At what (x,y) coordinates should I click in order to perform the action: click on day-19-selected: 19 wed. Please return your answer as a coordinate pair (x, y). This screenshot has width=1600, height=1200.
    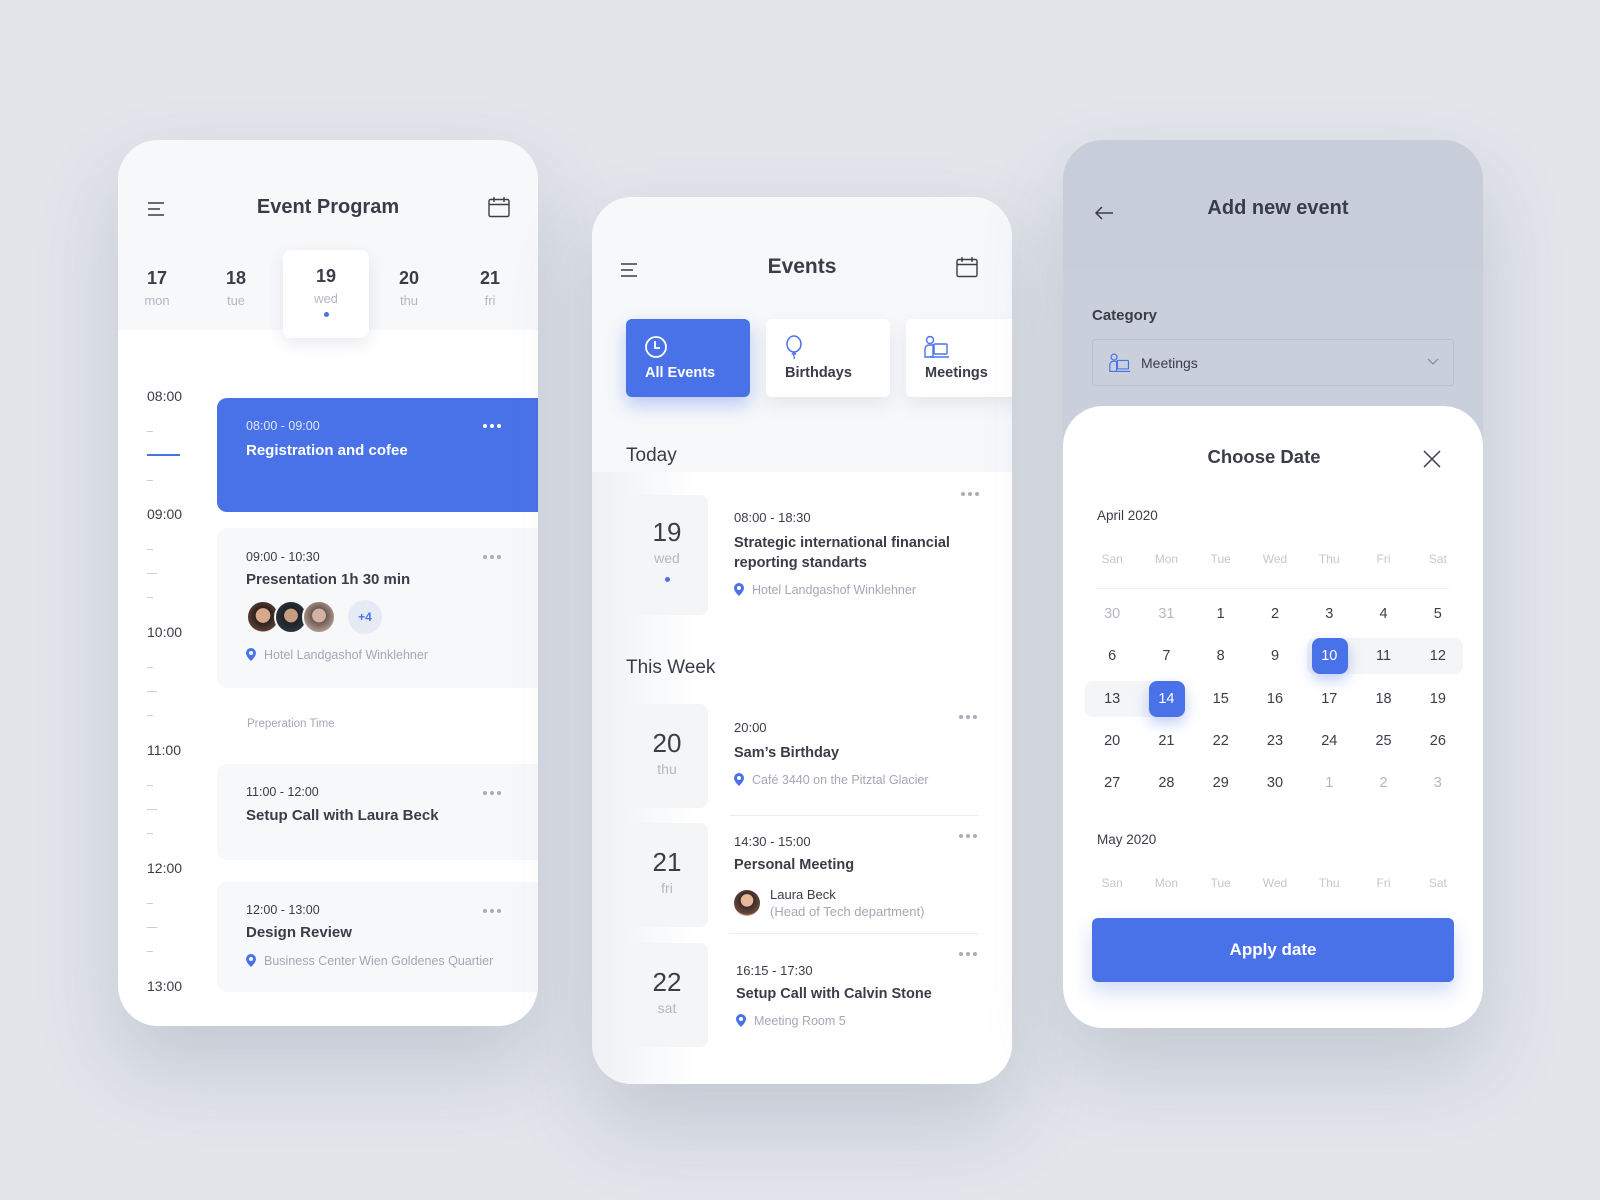
    Looking at the image, I should click on (326, 294).